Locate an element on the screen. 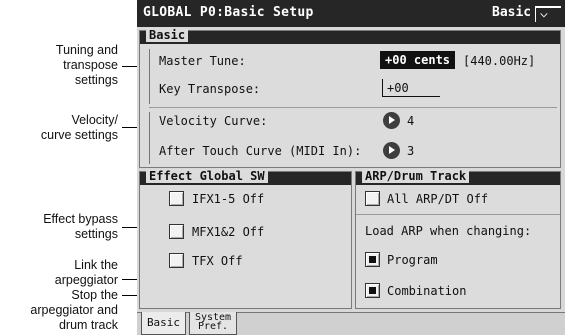  annotation-stop-line3: drum track is located at coordinates (88, 325).